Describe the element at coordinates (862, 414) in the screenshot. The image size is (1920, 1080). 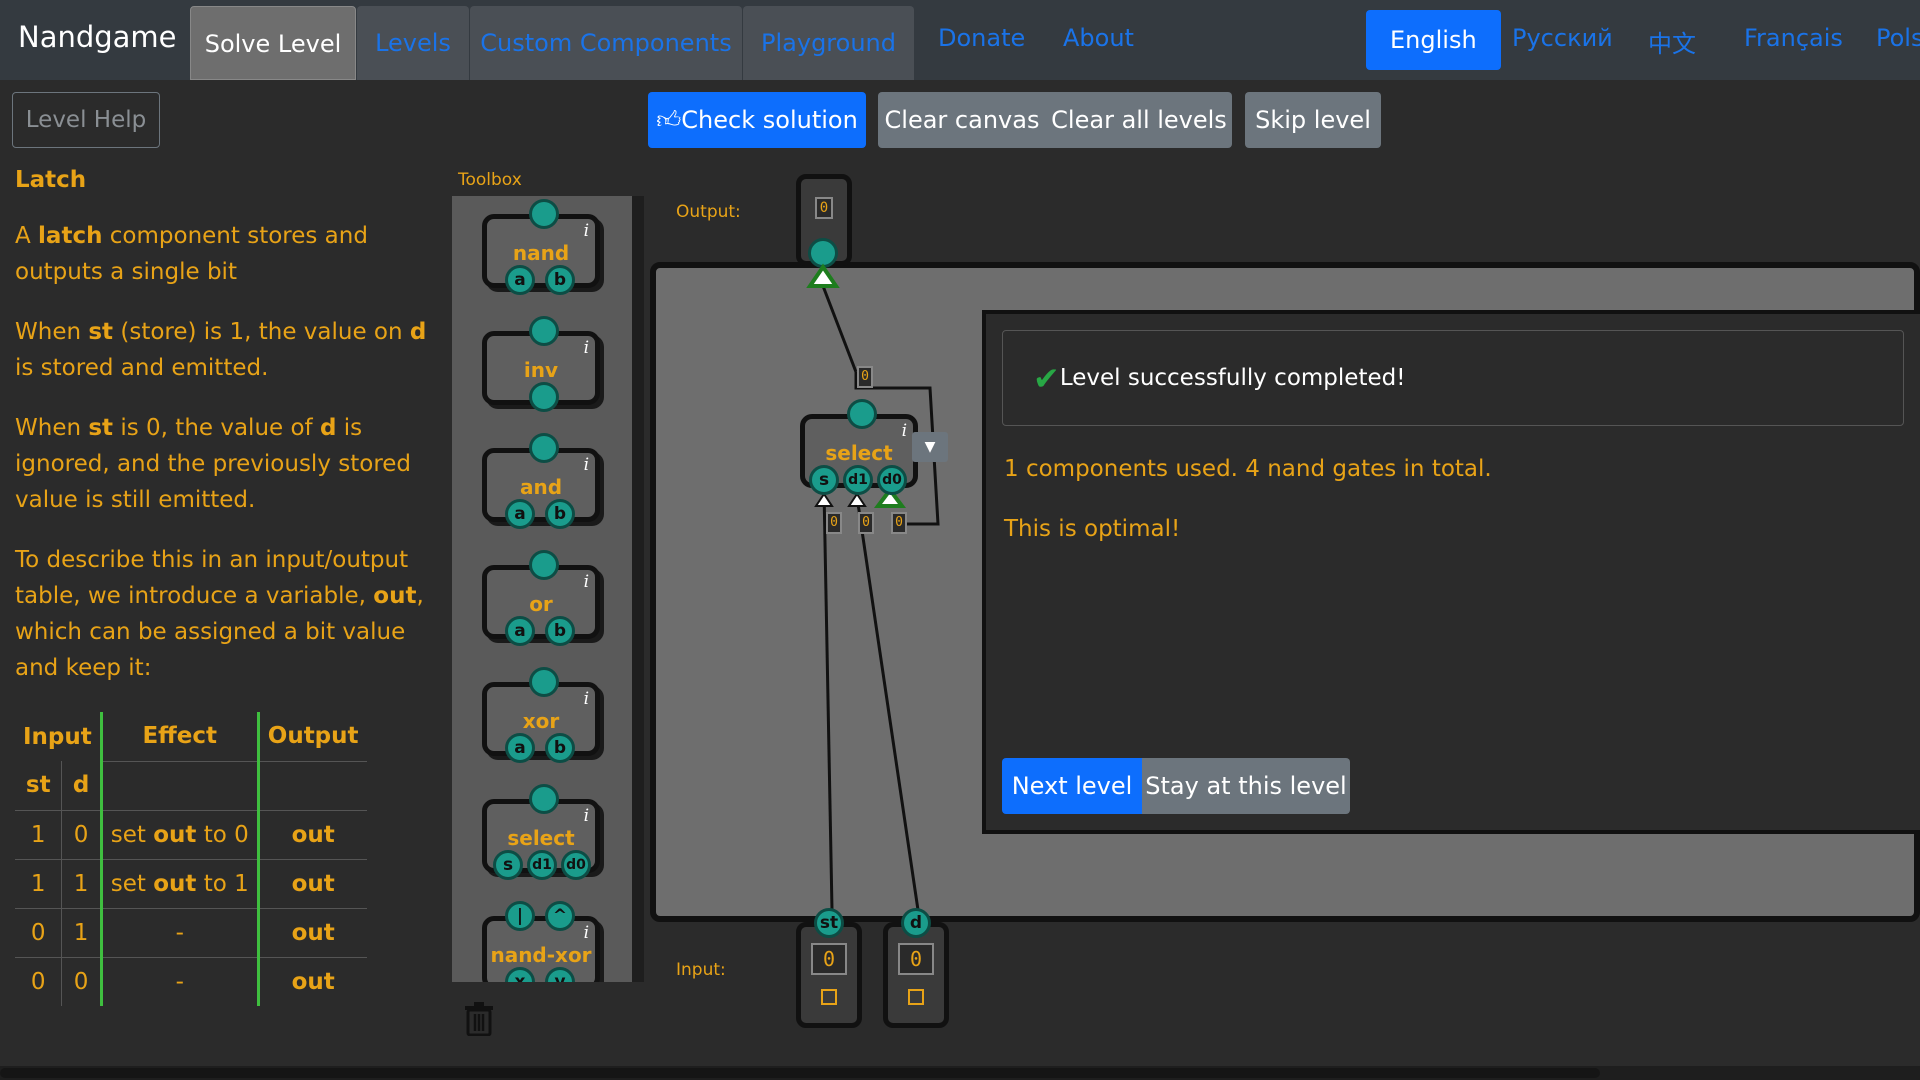
I see `output-pin` at that location.